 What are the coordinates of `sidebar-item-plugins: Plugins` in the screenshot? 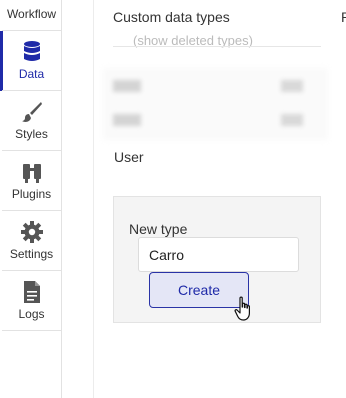 It's located at (31, 181).